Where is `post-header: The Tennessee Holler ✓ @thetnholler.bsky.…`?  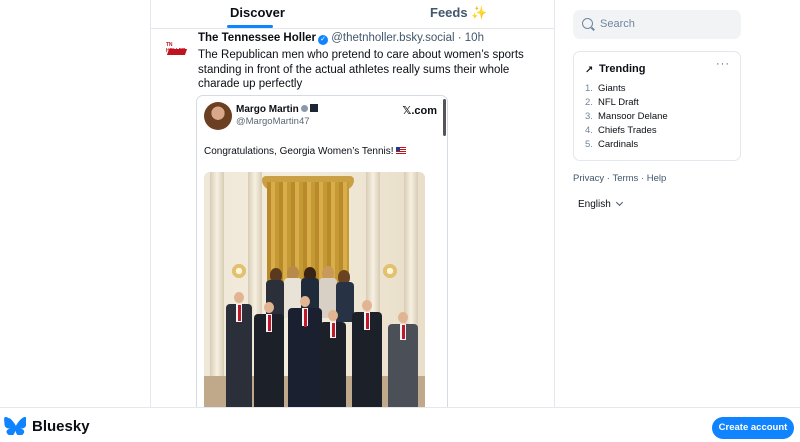 post-header: The Tennessee Holler ✓ @thetnholler.bsky.… is located at coordinates (341, 38).